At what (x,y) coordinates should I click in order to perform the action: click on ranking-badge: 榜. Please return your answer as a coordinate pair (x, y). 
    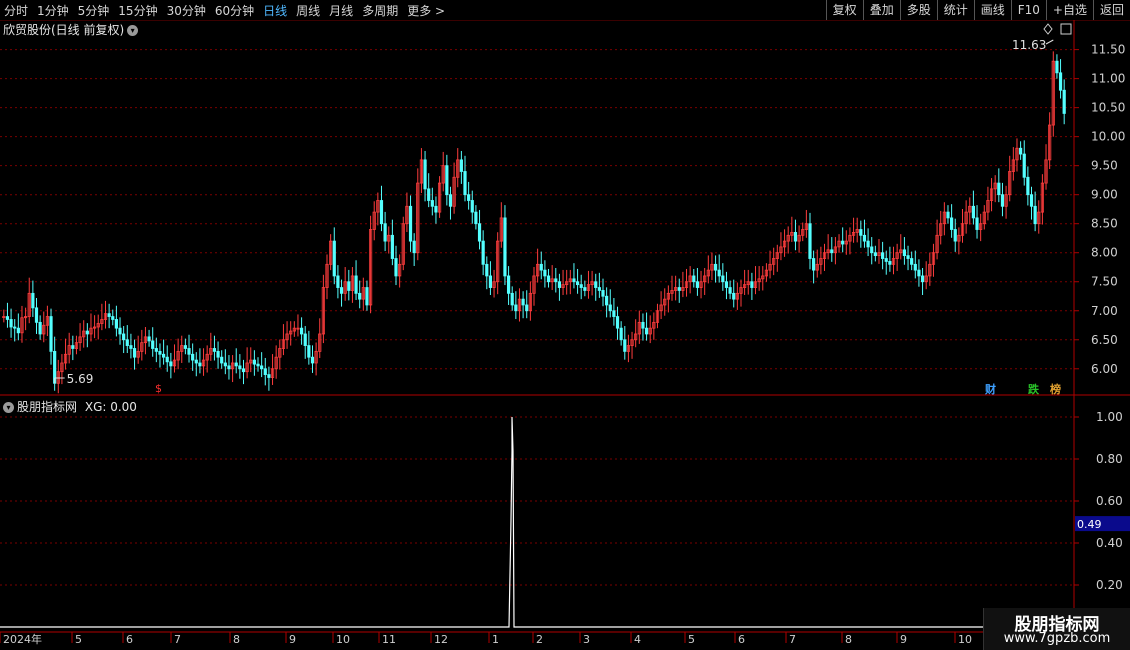
    Looking at the image, I should click on (1055, 389).